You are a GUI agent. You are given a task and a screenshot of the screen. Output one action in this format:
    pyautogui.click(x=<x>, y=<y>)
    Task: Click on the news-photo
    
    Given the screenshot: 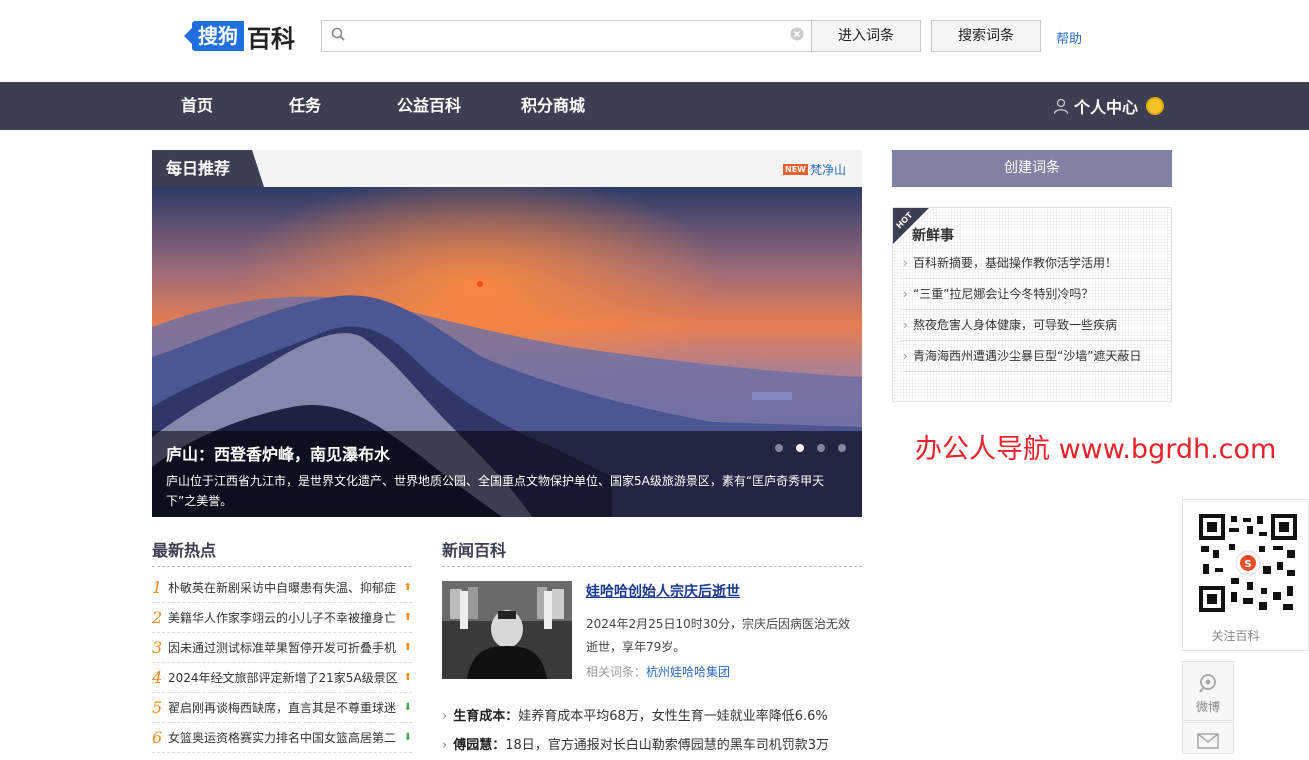 What is the action you would take?
    pyautogui.click(x=507, y=630)
    